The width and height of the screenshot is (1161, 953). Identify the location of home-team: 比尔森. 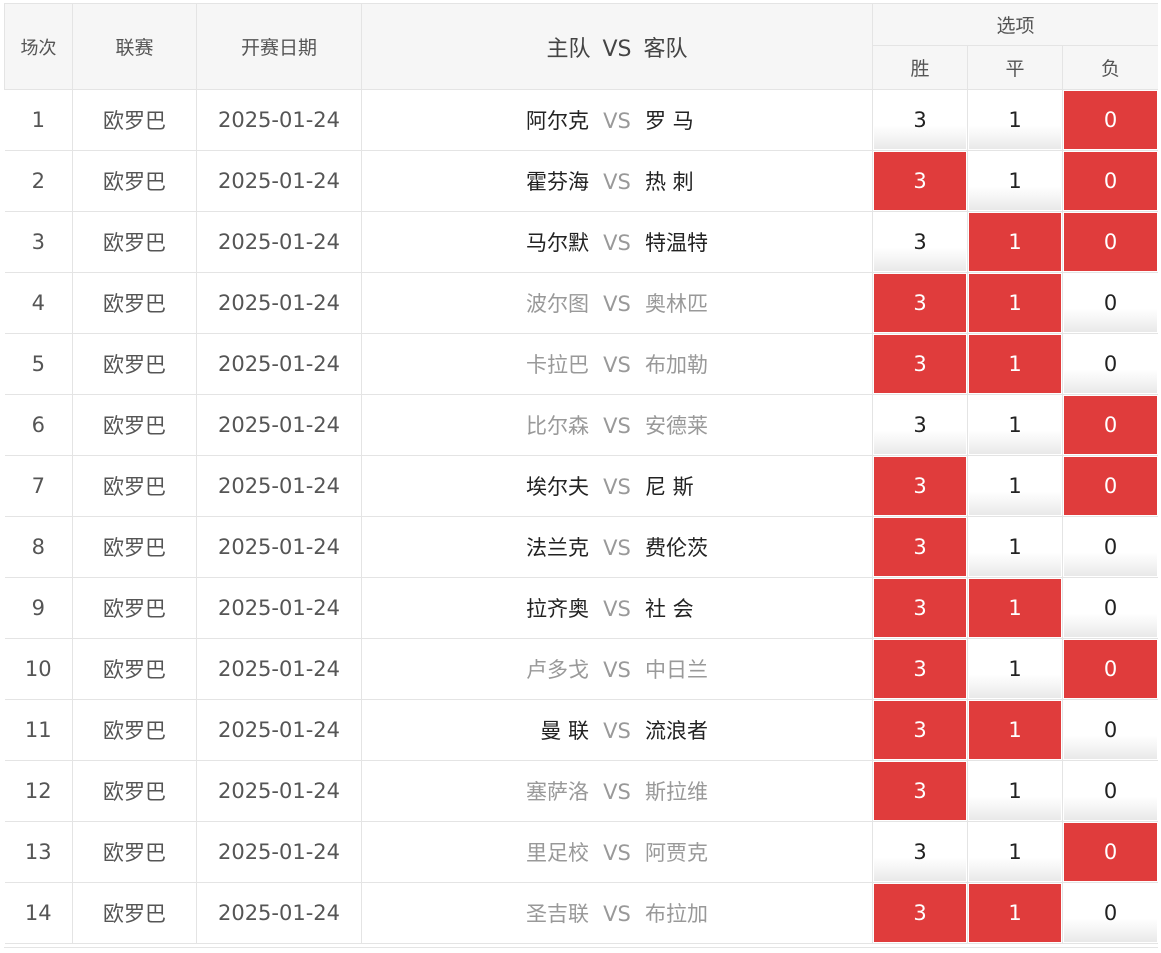
(557, 426).